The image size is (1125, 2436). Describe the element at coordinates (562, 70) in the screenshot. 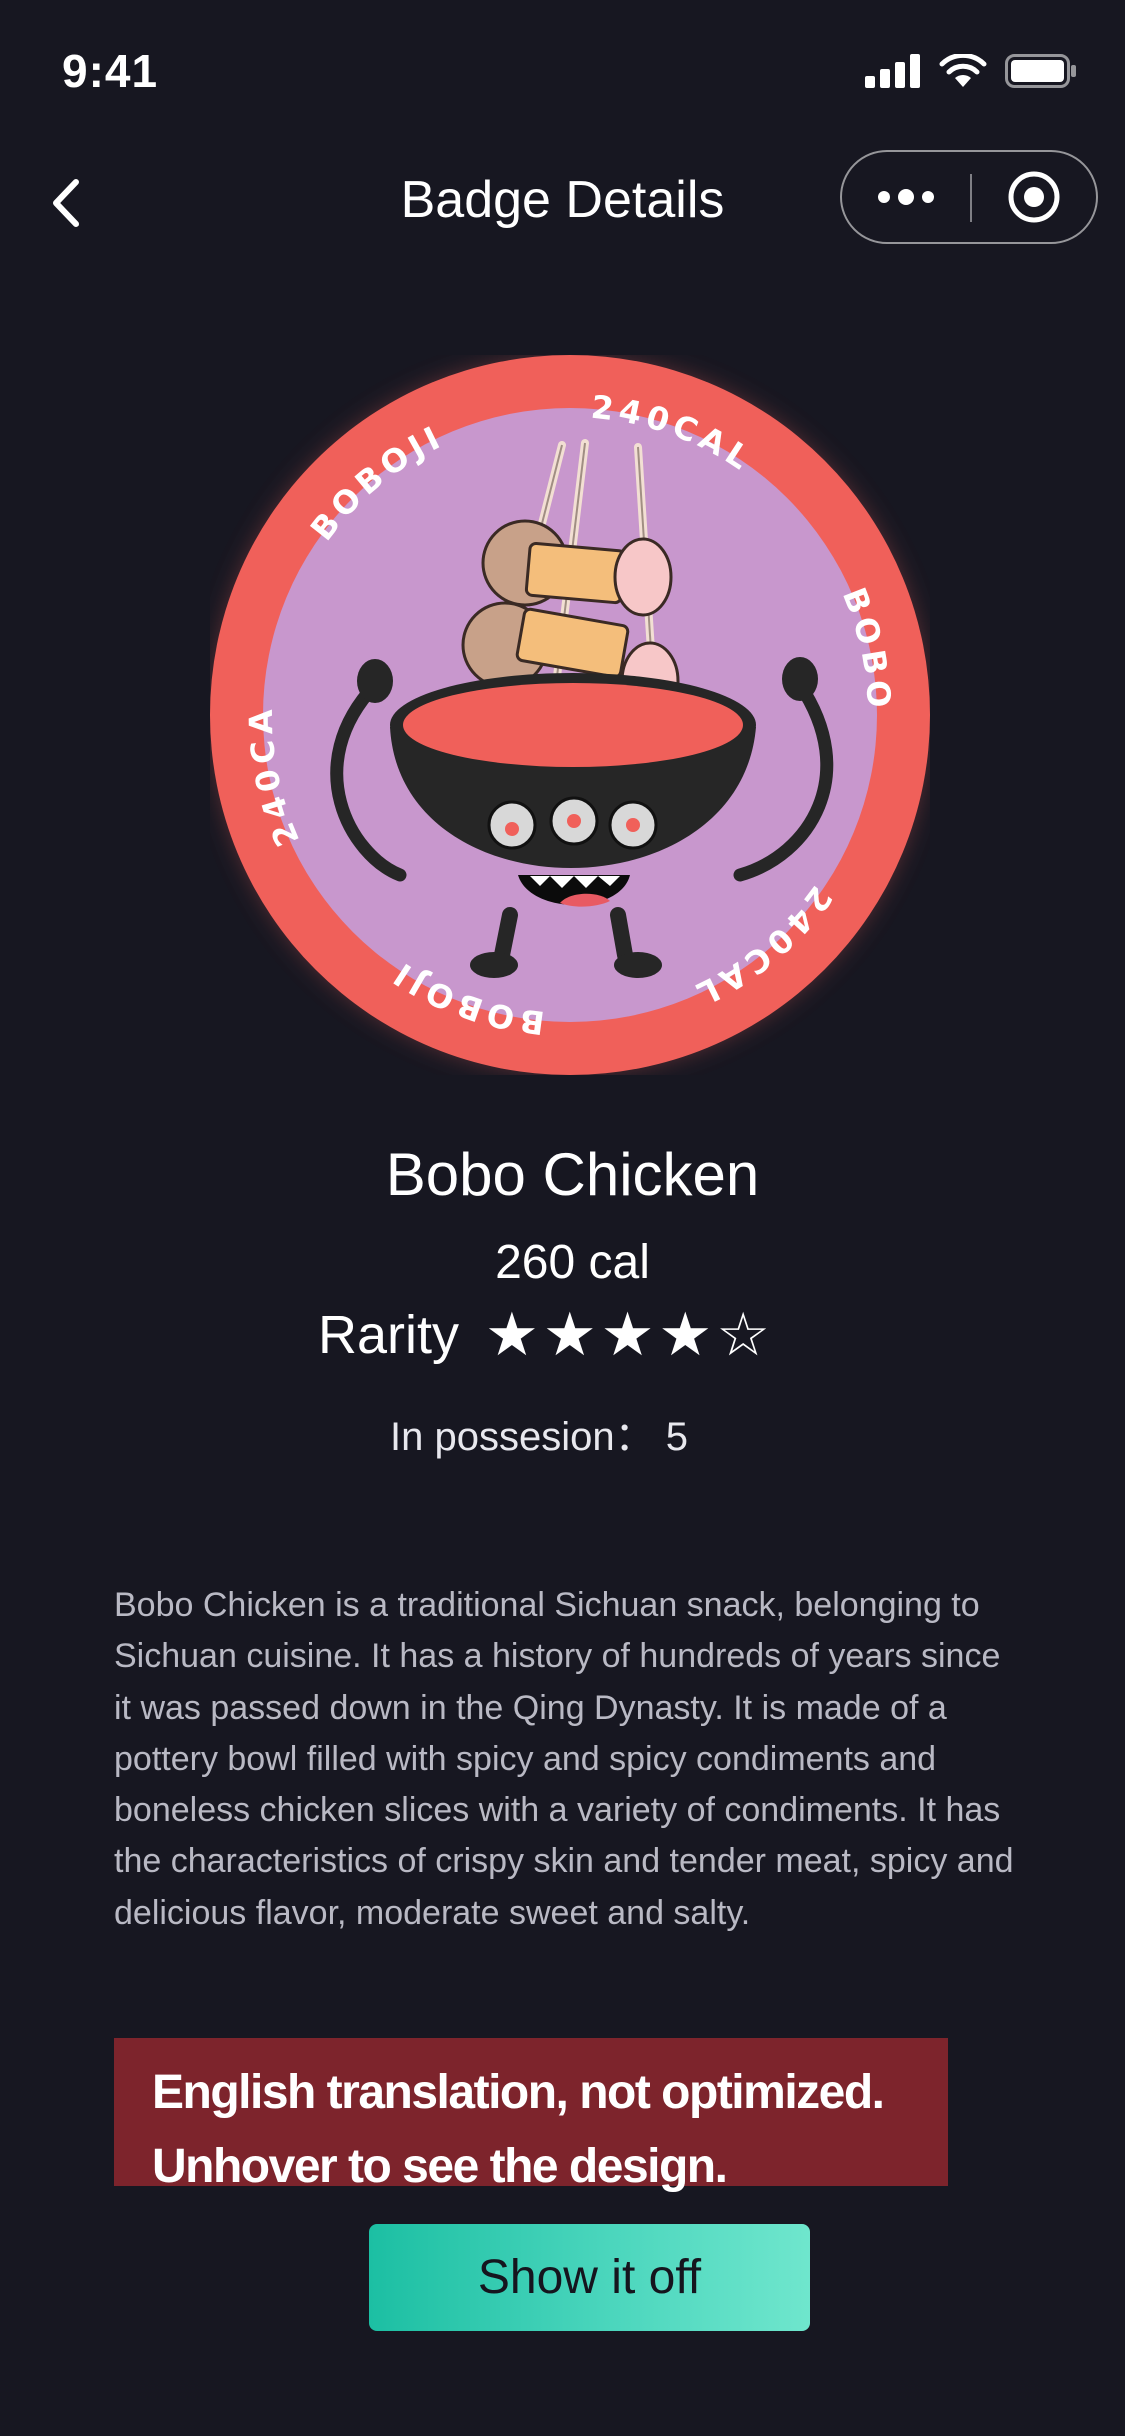

I see `status-bar: 9:41` at that location.